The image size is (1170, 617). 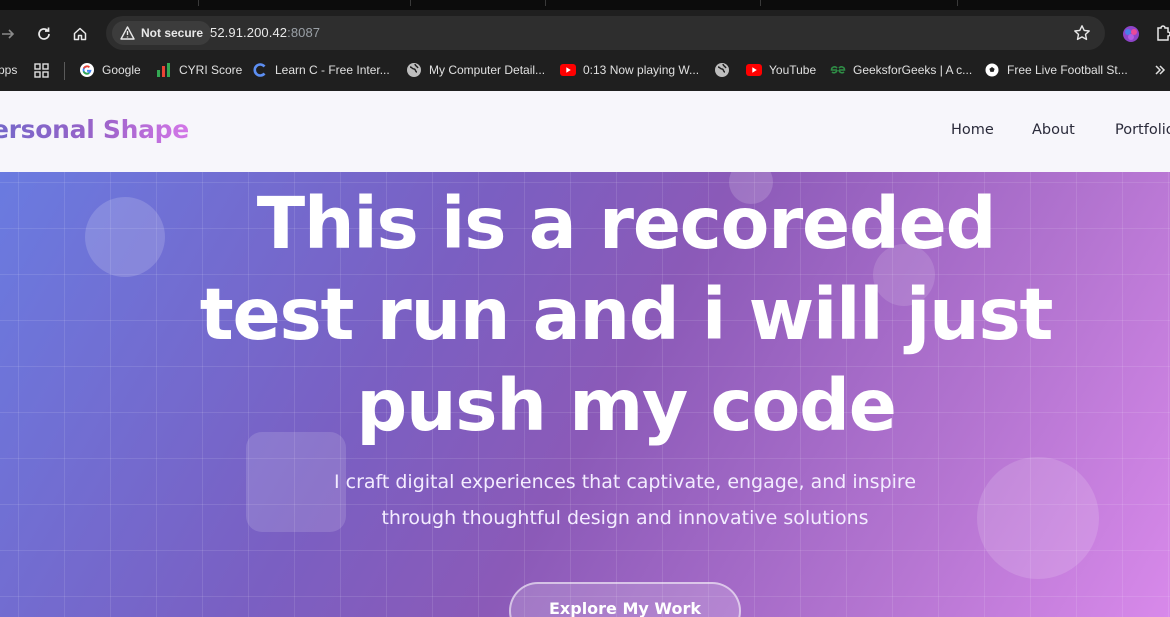 I want to click on nav-link-about: About, so click(x=1053, y=130).